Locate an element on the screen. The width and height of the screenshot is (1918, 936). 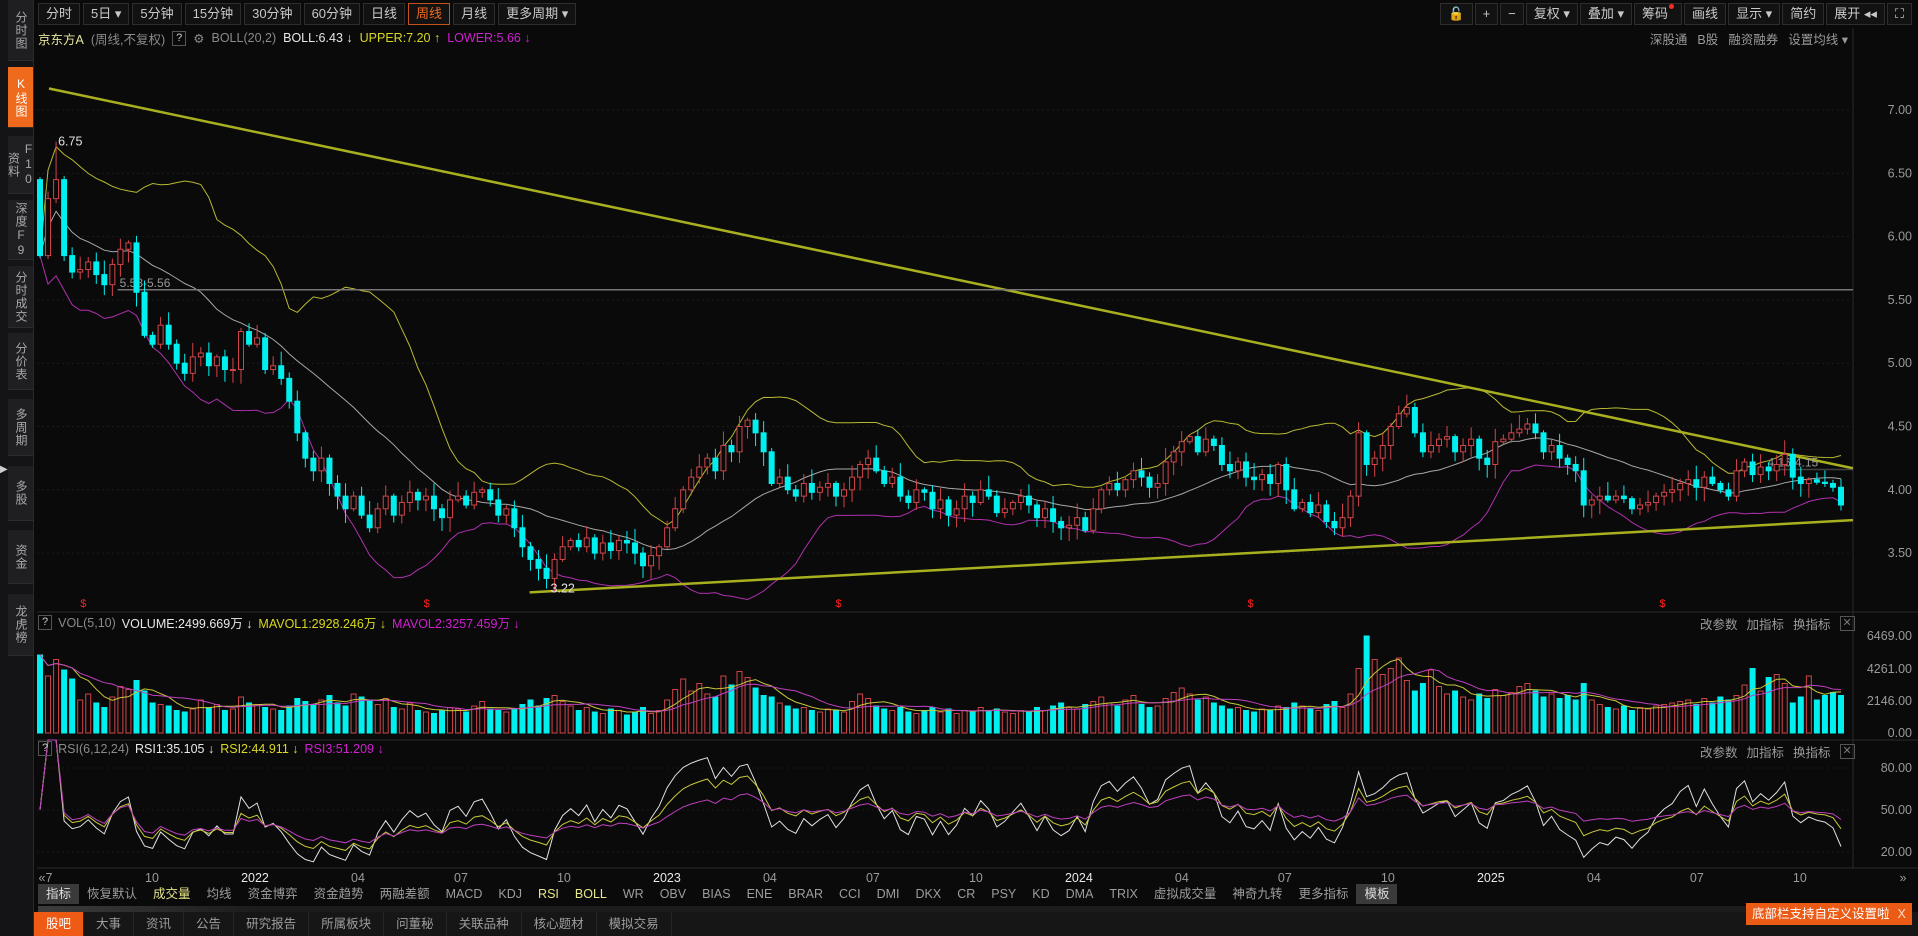
indicator-tab-4: 资金博弈 is located at coordinates (273, 894).